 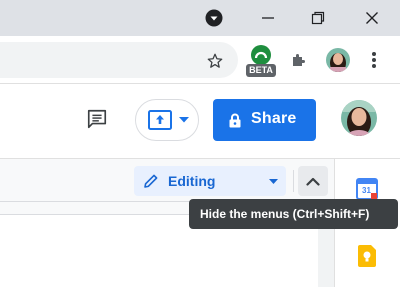 I want to click on lock-icon, so click(x=235, y=120).